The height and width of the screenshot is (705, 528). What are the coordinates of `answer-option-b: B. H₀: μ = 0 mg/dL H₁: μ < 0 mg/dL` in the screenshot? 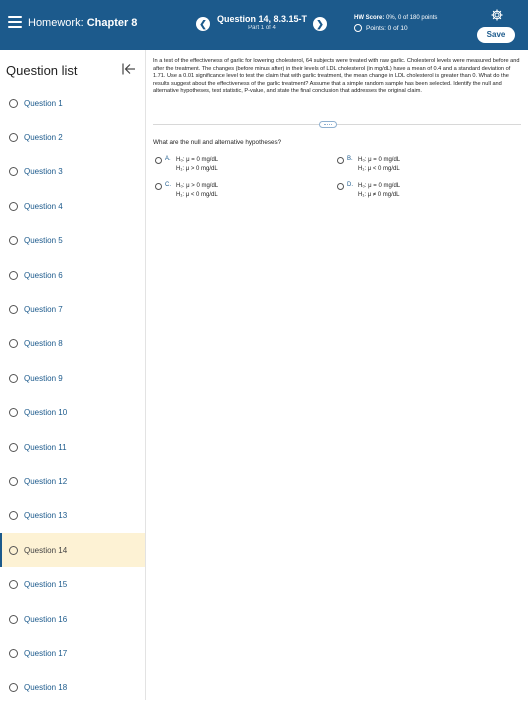 It's located at (368, 165).